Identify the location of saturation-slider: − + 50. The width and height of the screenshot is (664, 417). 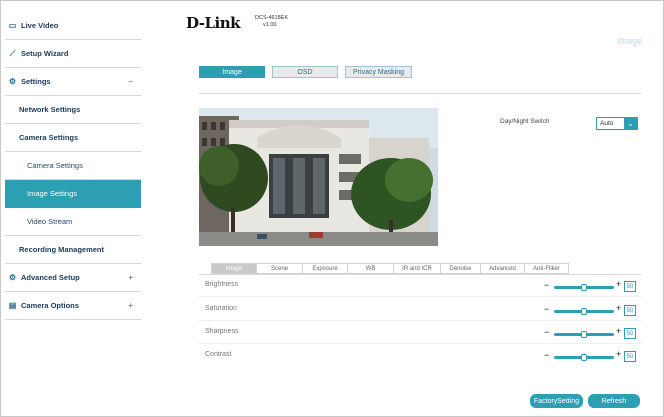
(592, 310).